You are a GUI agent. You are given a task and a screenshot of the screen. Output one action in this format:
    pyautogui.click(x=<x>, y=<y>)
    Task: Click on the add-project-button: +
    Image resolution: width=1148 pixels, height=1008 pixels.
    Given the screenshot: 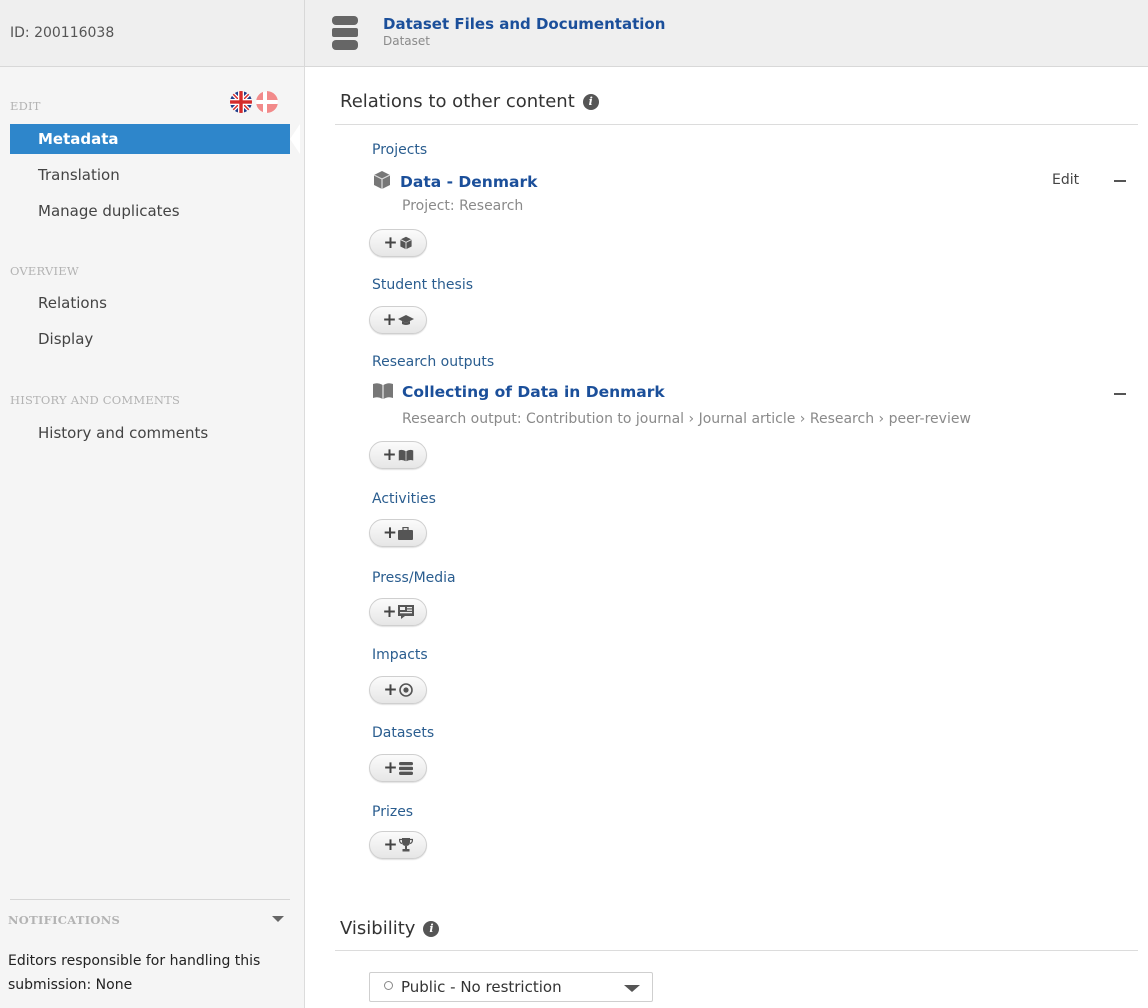 What is the action you would take?
    pyautogui.click(x=398, y=243)
    